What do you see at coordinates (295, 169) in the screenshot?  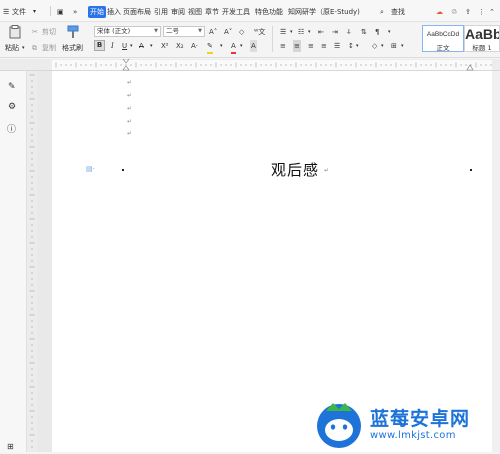 I see `document-title: 观后感` at bounding box center [295, 169].